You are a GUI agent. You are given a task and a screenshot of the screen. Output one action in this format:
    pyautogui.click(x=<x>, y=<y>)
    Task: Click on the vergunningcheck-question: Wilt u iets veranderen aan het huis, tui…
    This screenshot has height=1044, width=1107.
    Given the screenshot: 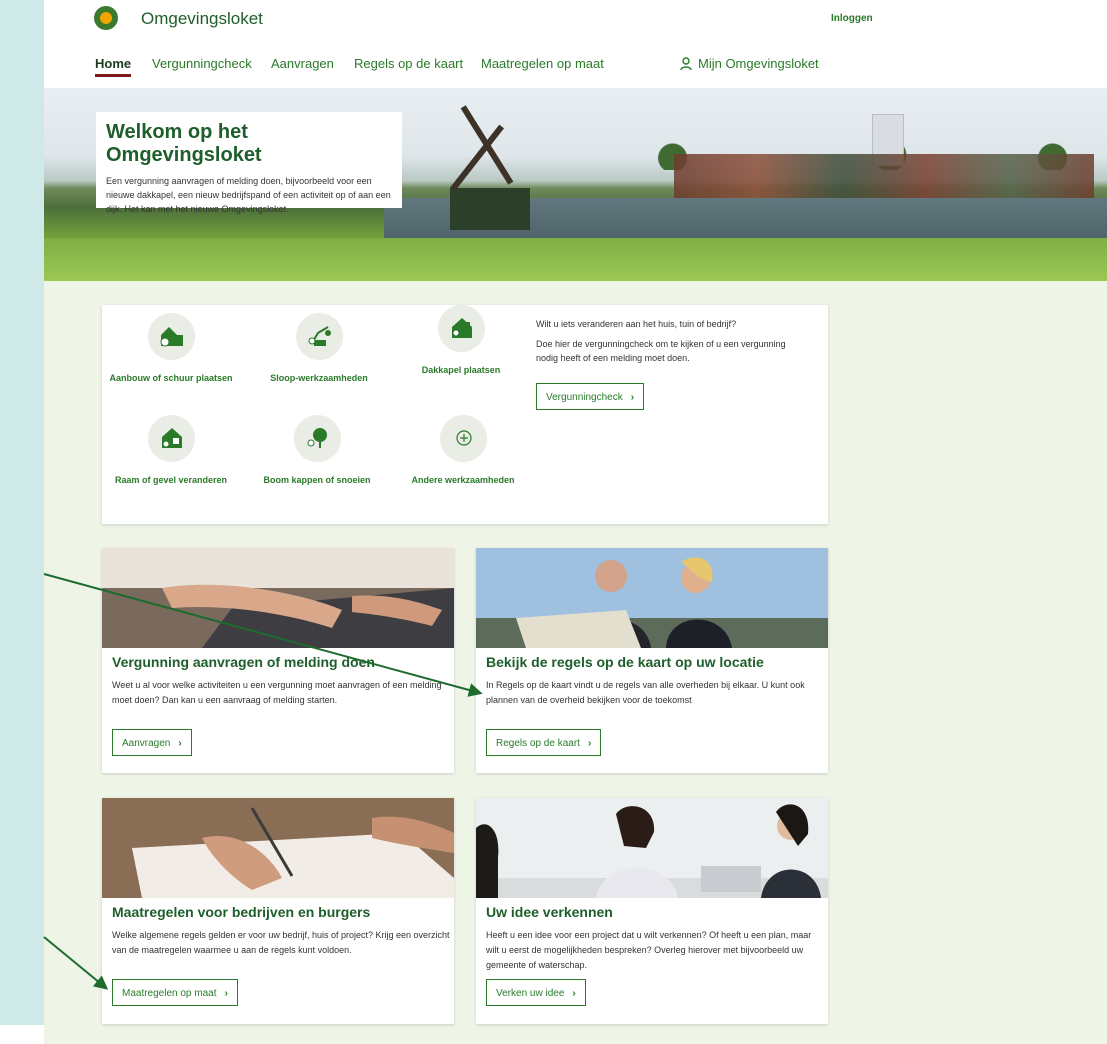 What is the action you would take?
    pyautogui.click(x=636, y=324)
    